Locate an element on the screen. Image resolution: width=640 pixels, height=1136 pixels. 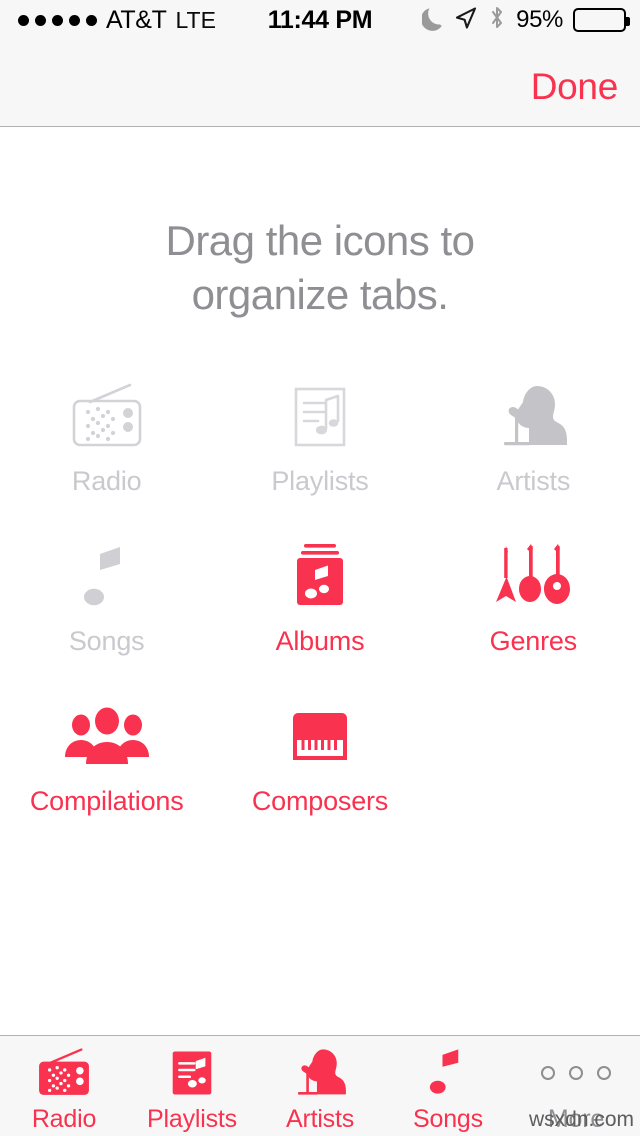
grid-item-compilations: Compilations is located at coordinates (106, 759).